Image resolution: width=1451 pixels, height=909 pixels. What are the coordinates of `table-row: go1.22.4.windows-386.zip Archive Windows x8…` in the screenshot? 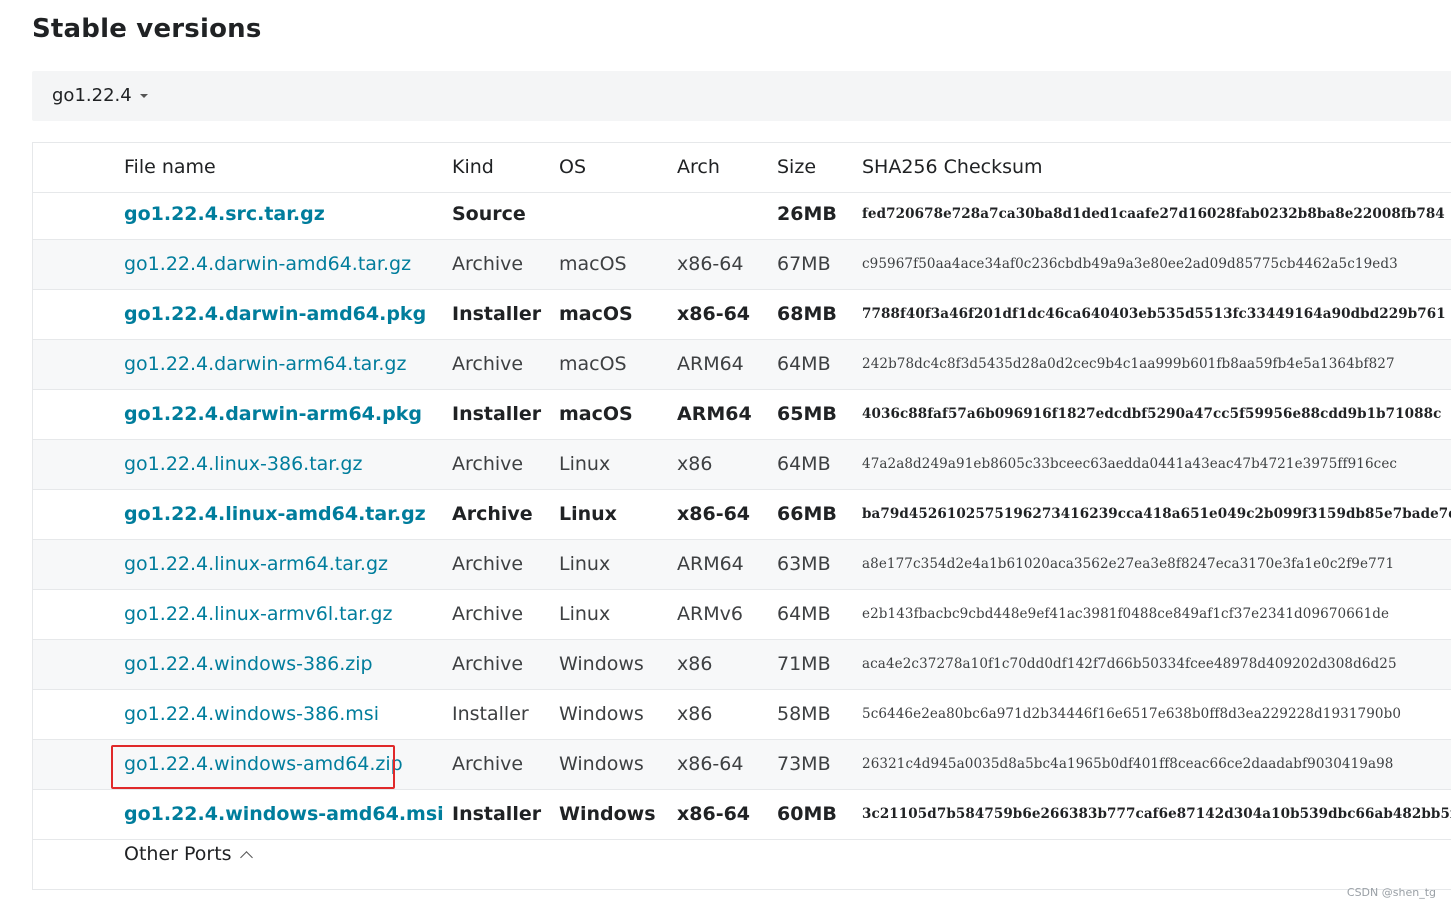 It's located at (742, 665).